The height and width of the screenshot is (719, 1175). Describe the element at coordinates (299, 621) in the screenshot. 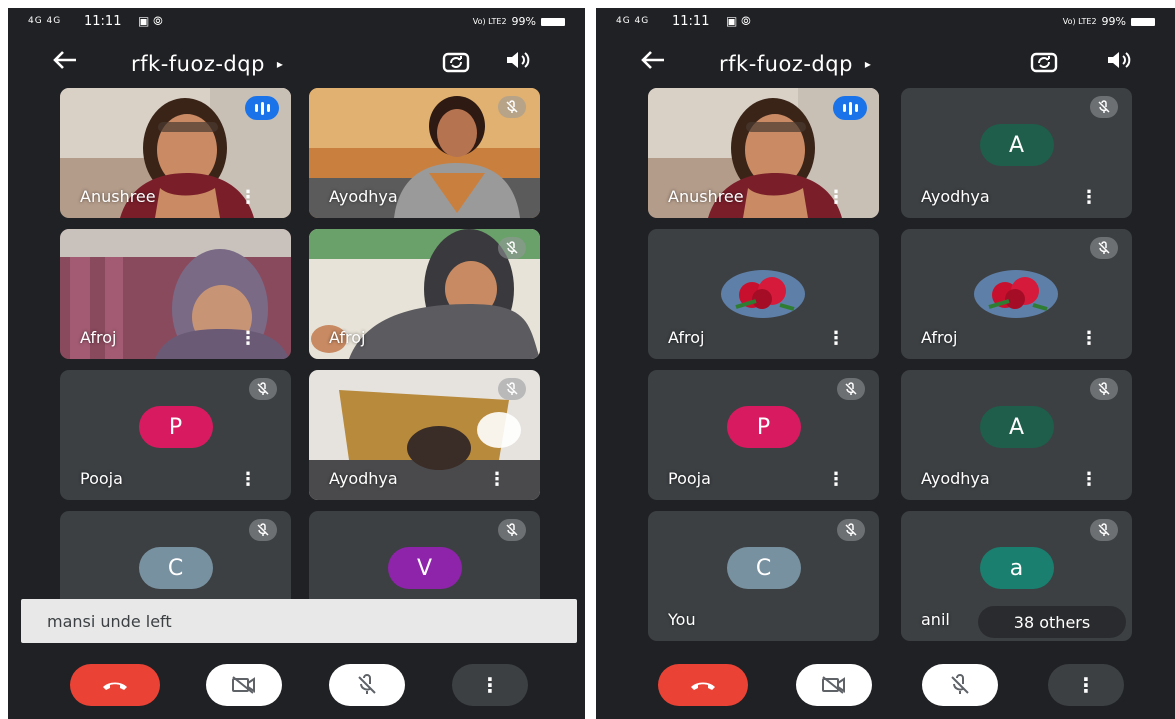

I see `left-notification-toast: mansi unde left` at that location.